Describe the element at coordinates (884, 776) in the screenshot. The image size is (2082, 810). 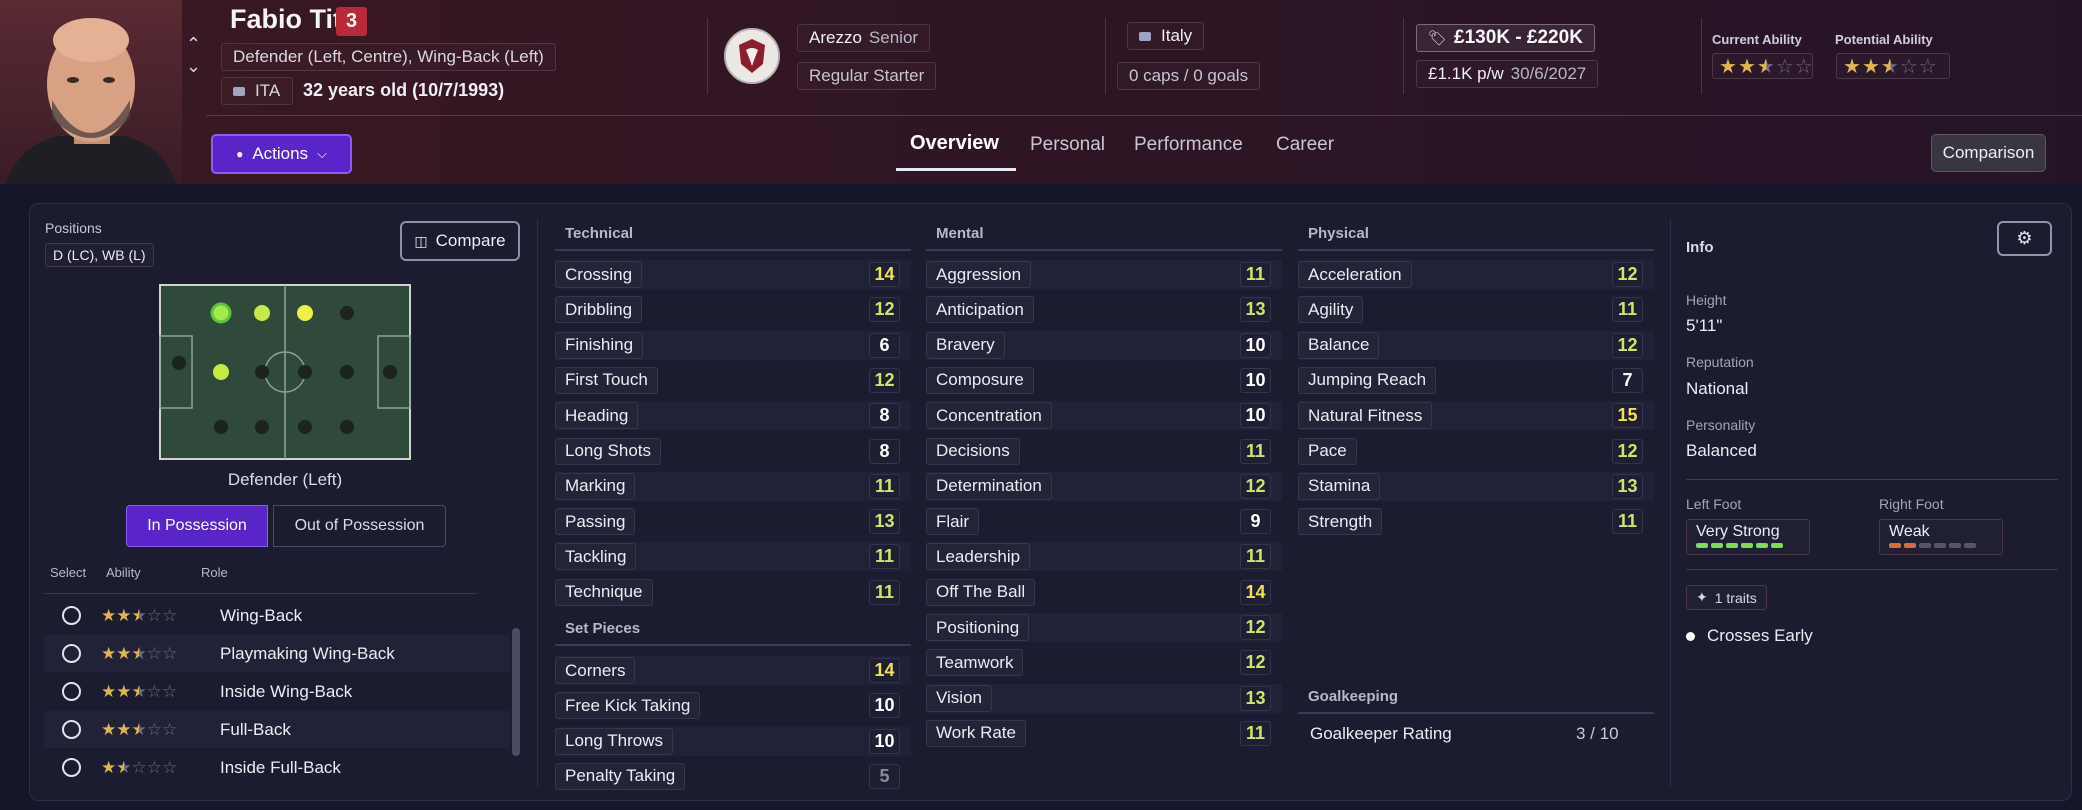
I see `attribute-value: 5` at that location.